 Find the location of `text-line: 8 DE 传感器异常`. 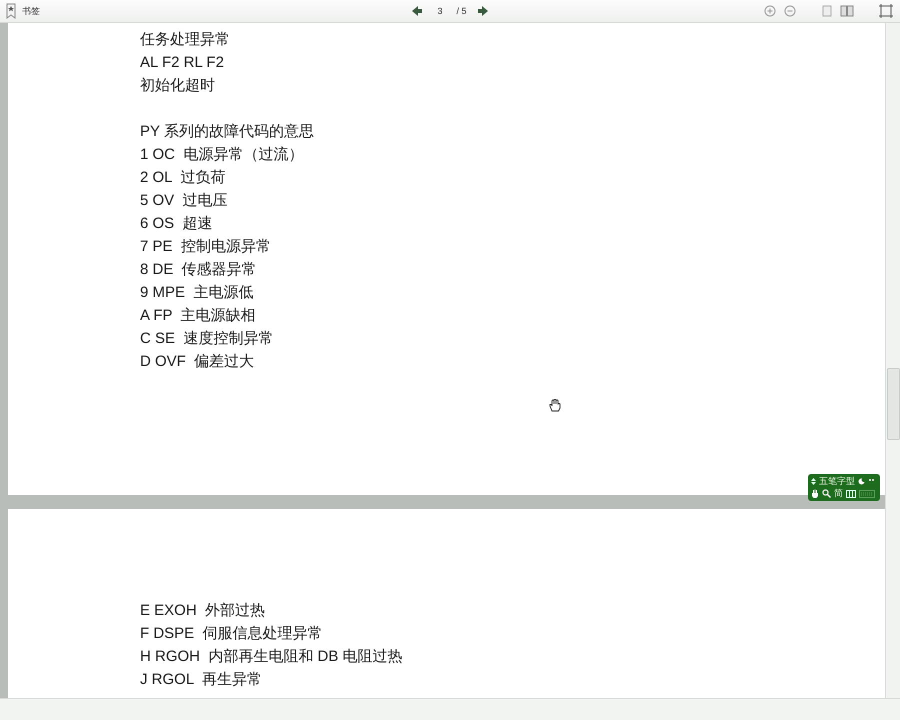

text-line: 8 DE 传感器异常 is located at coordinates (199, 270).